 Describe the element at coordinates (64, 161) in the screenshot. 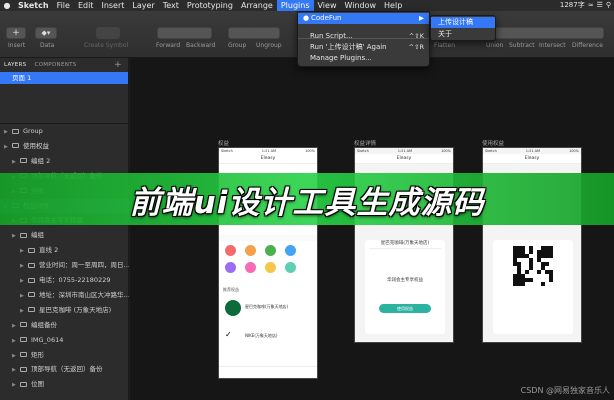

I see `layer-item: ▶ 编组 2` at that location.